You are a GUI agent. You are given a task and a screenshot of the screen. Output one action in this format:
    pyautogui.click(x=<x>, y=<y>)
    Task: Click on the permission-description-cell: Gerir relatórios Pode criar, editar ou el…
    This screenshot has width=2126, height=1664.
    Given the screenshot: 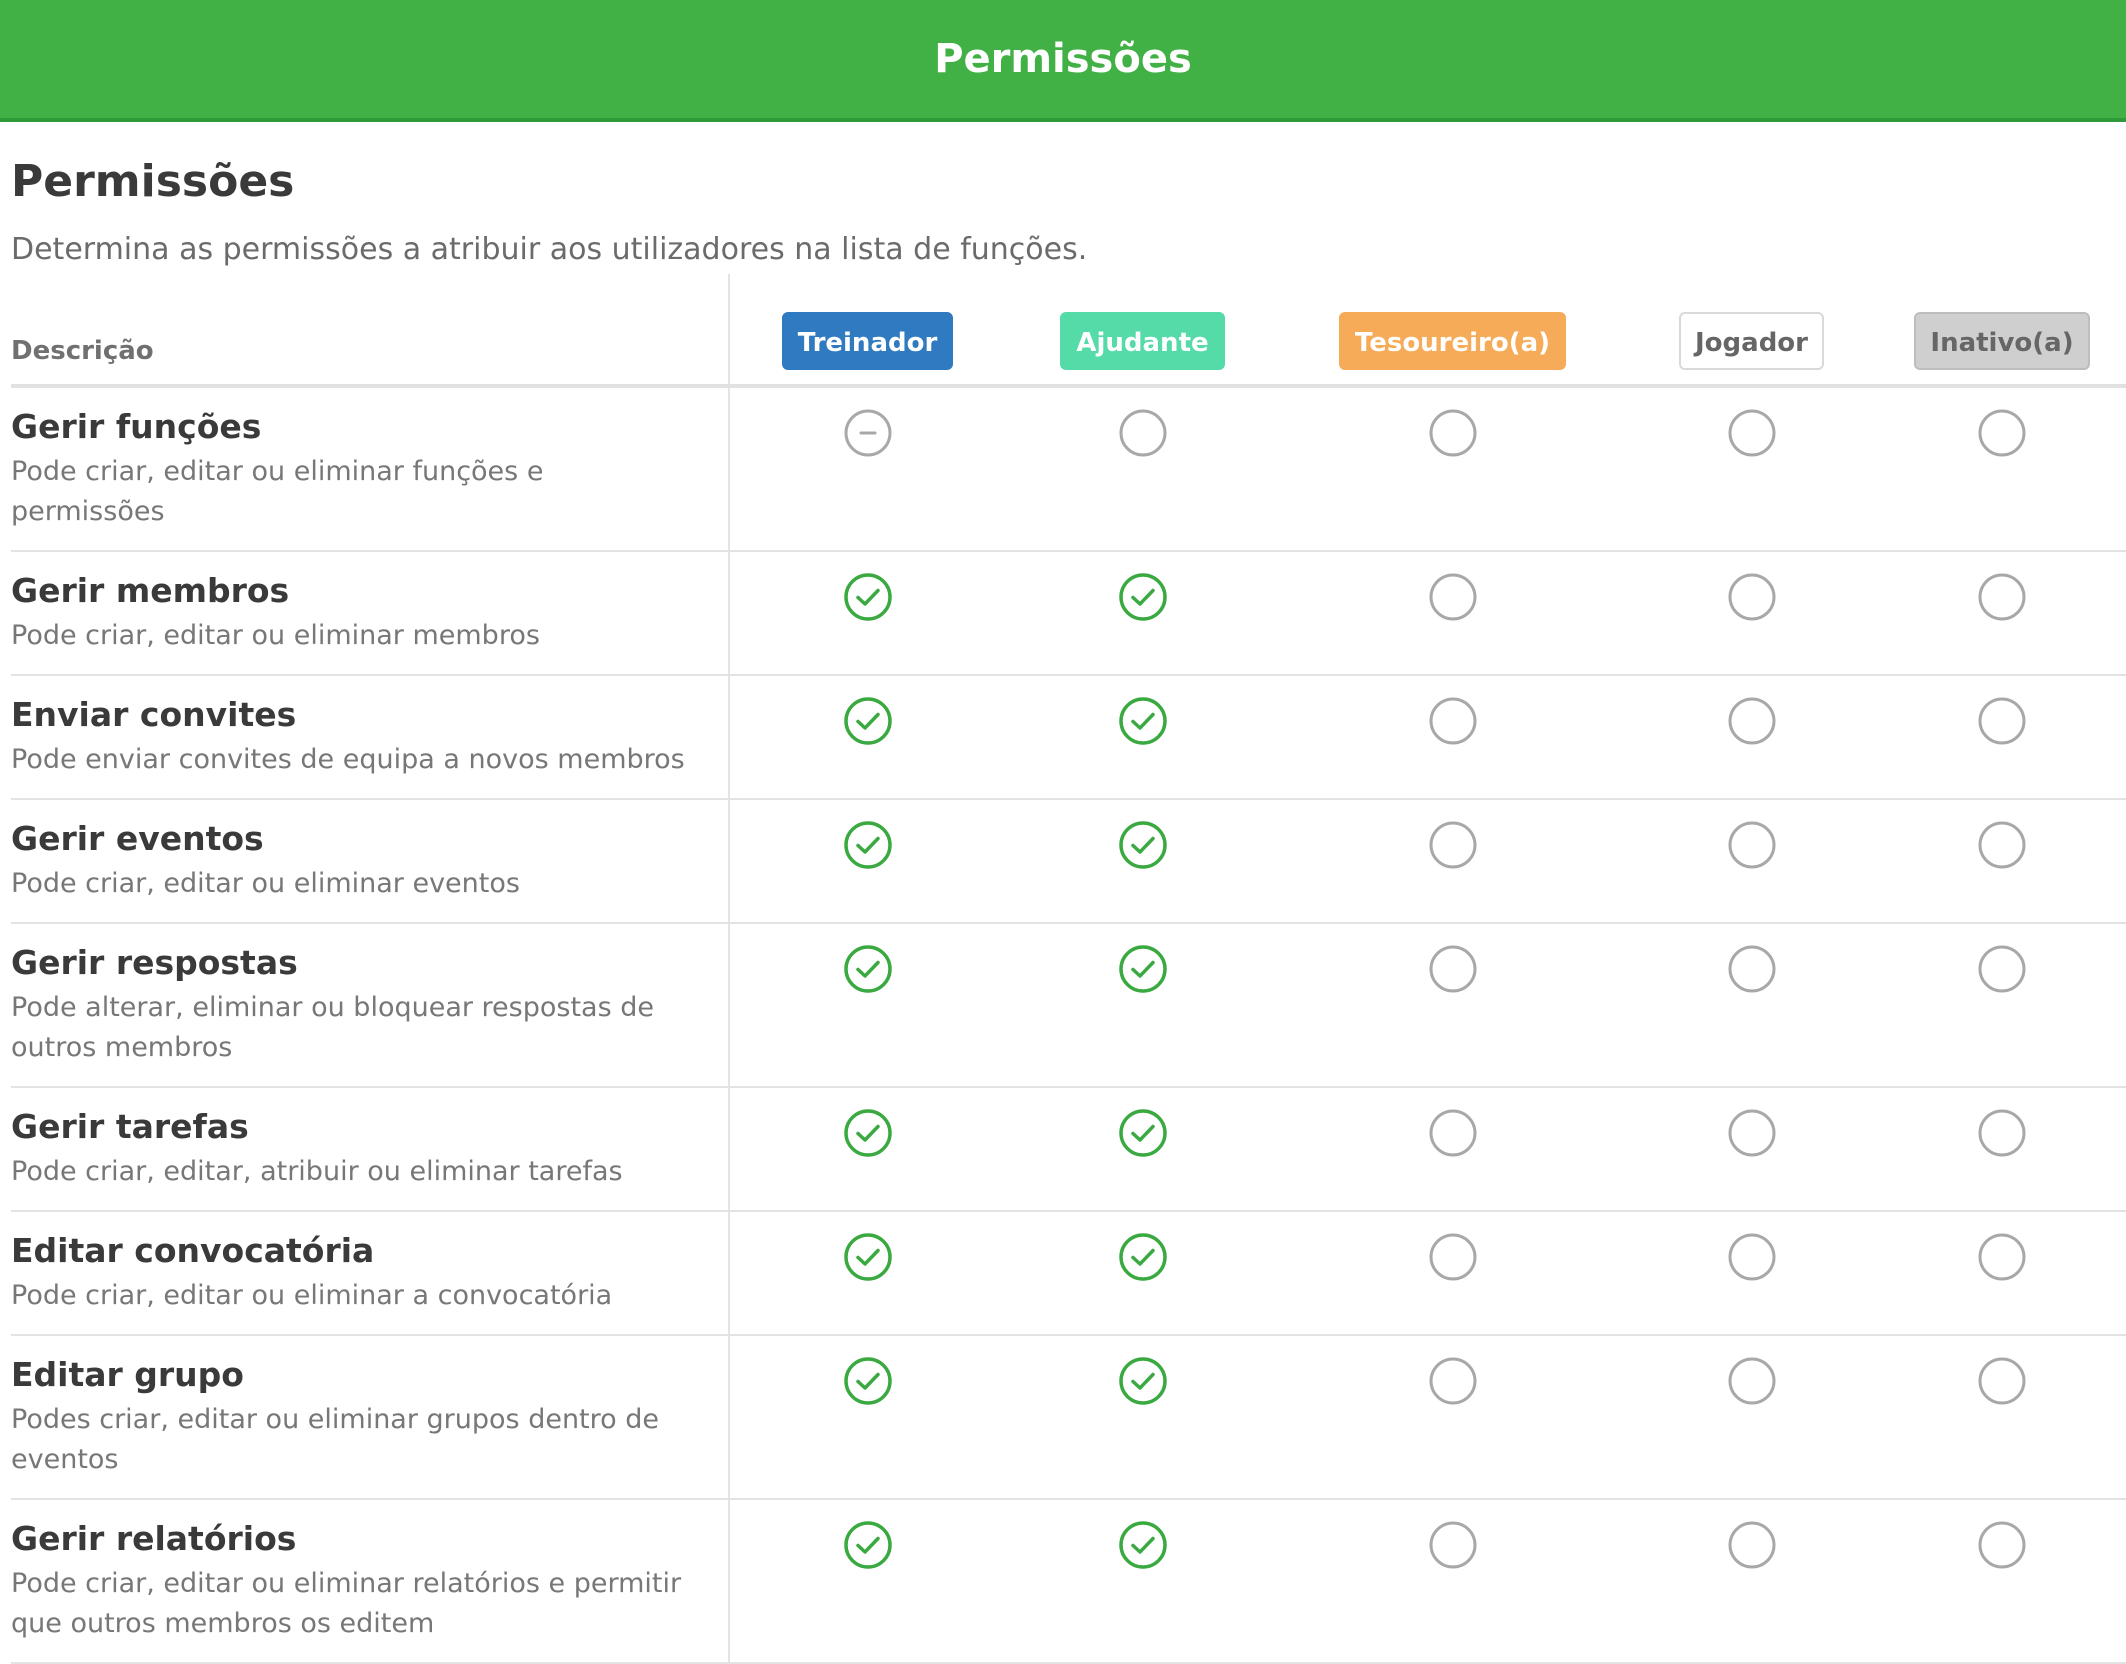 What is the action you would take?
    pyautogui.click(x=370, y=1581)
    